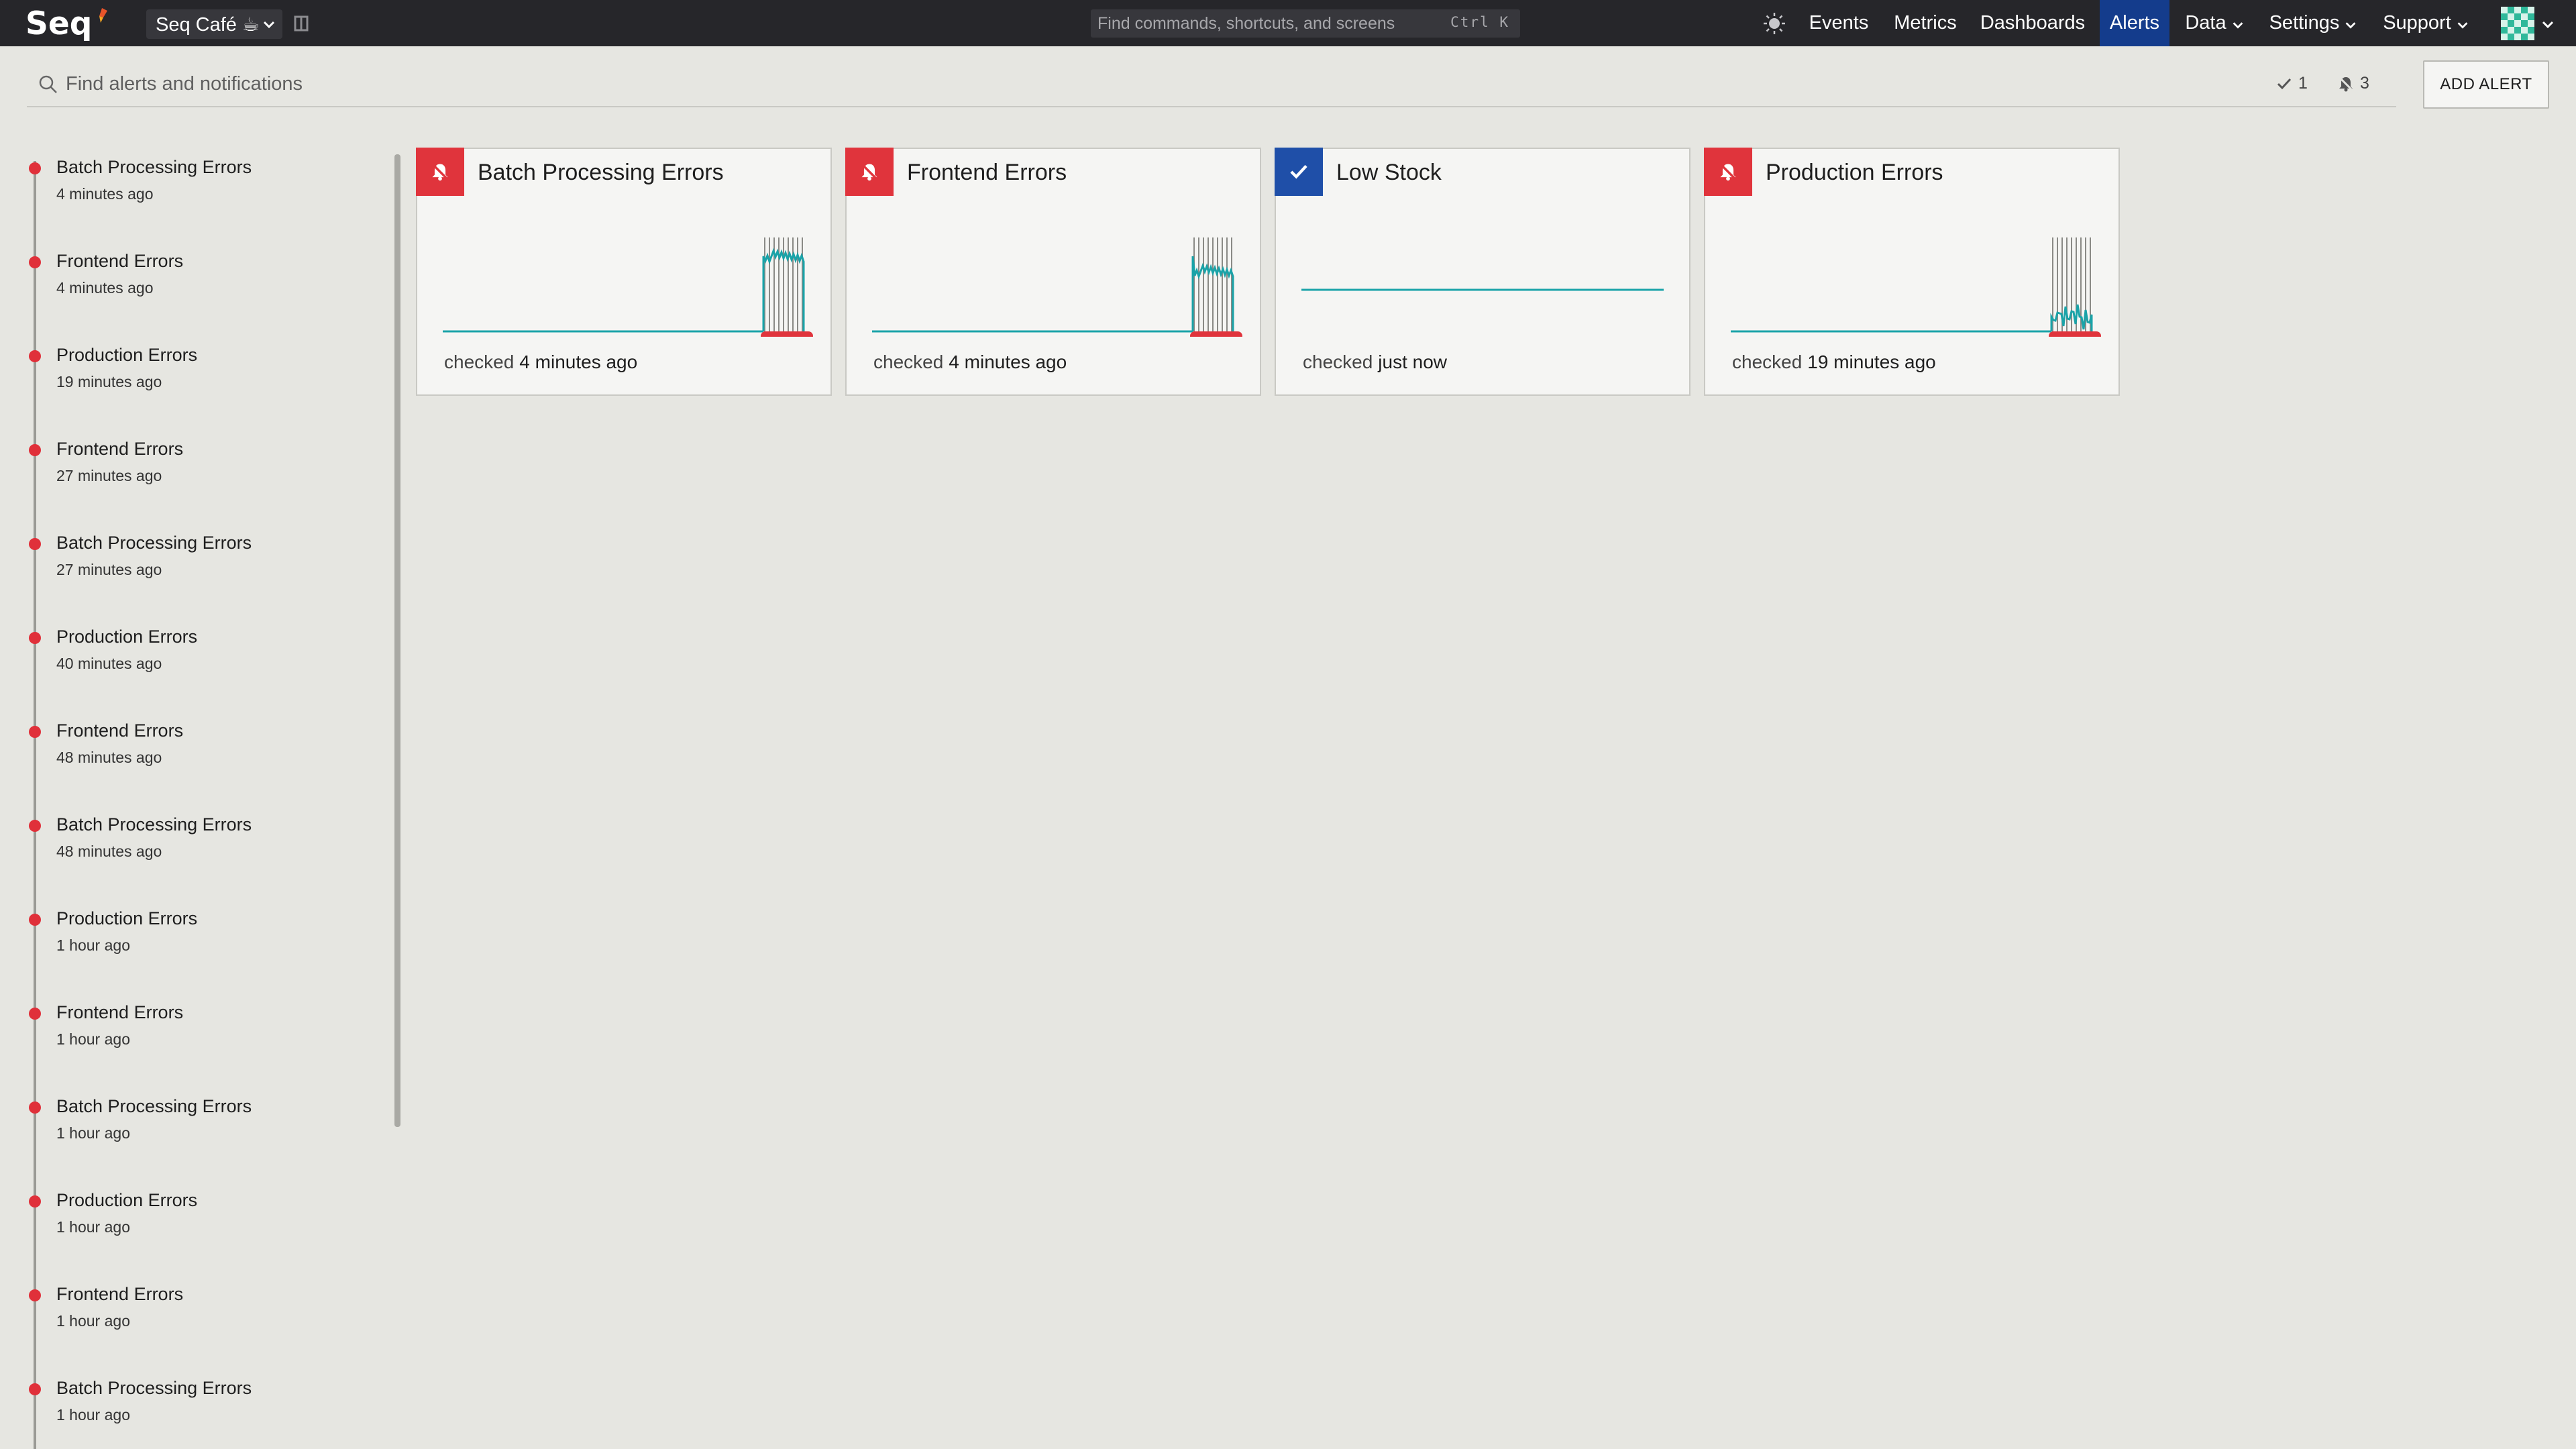 The height and width of the screenshot is (1449, 2576). I want to click on timeline-item: Production Errors 19 minutes ago, so click(188, 372).